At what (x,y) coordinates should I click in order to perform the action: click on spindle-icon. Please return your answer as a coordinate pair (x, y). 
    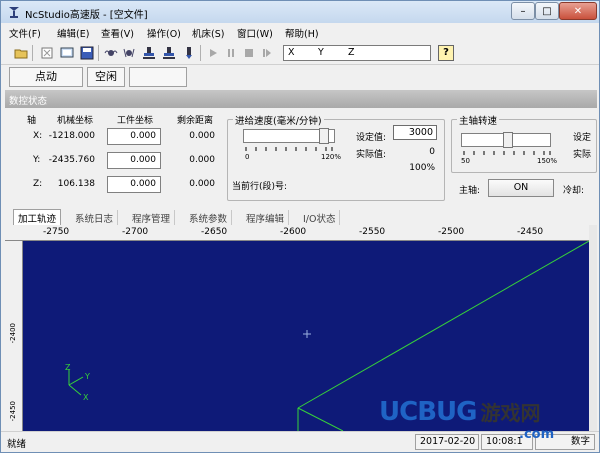
    Looking at the image, I should click on (111, 53).